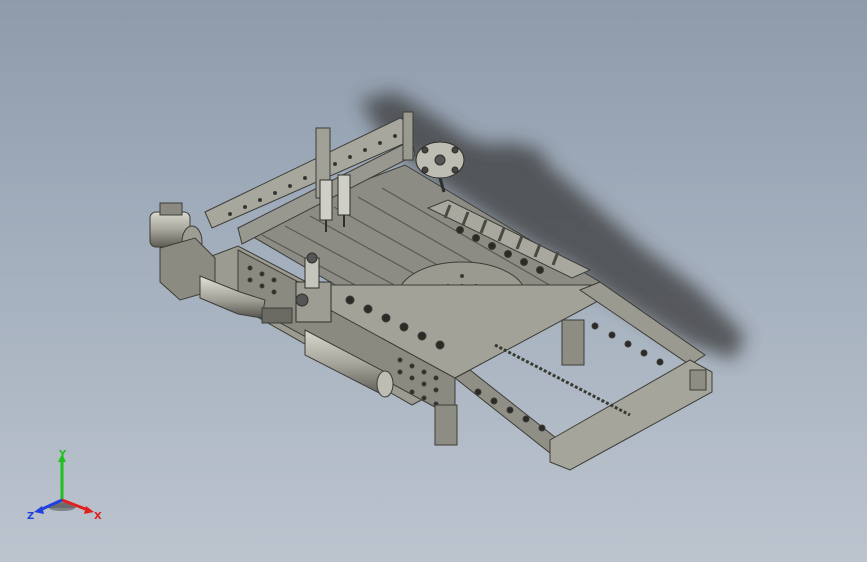  Describe the element at coordinates (631, 415) in the screenshot. I see `extension-end-frame` at that location.